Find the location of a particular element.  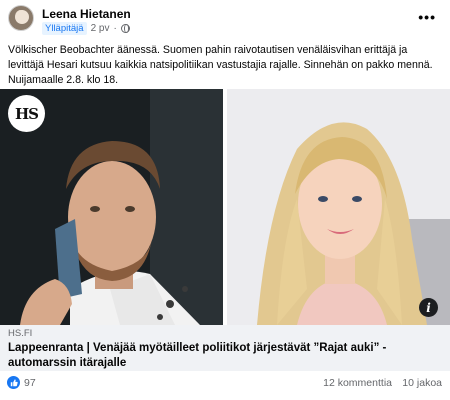

reaction-count: 97 is located at coordinates (30, 383).